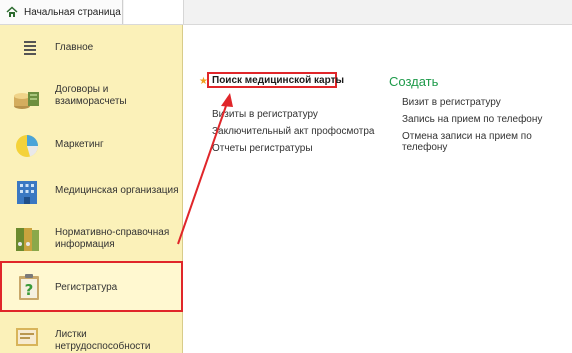 The width and height of the screenshot is (572, 353). Describe the element at coordinates (79, 144) in the screenshot. I see `section-marketing-label: Маркетинг` at that location.